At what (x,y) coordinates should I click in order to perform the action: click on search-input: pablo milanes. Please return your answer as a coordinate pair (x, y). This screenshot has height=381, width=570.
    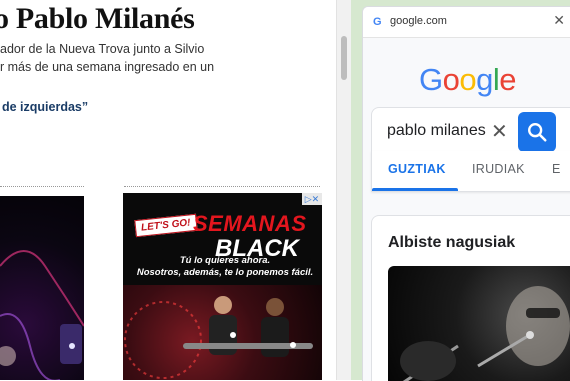
    Looking at the image, I should click on (436, 131).